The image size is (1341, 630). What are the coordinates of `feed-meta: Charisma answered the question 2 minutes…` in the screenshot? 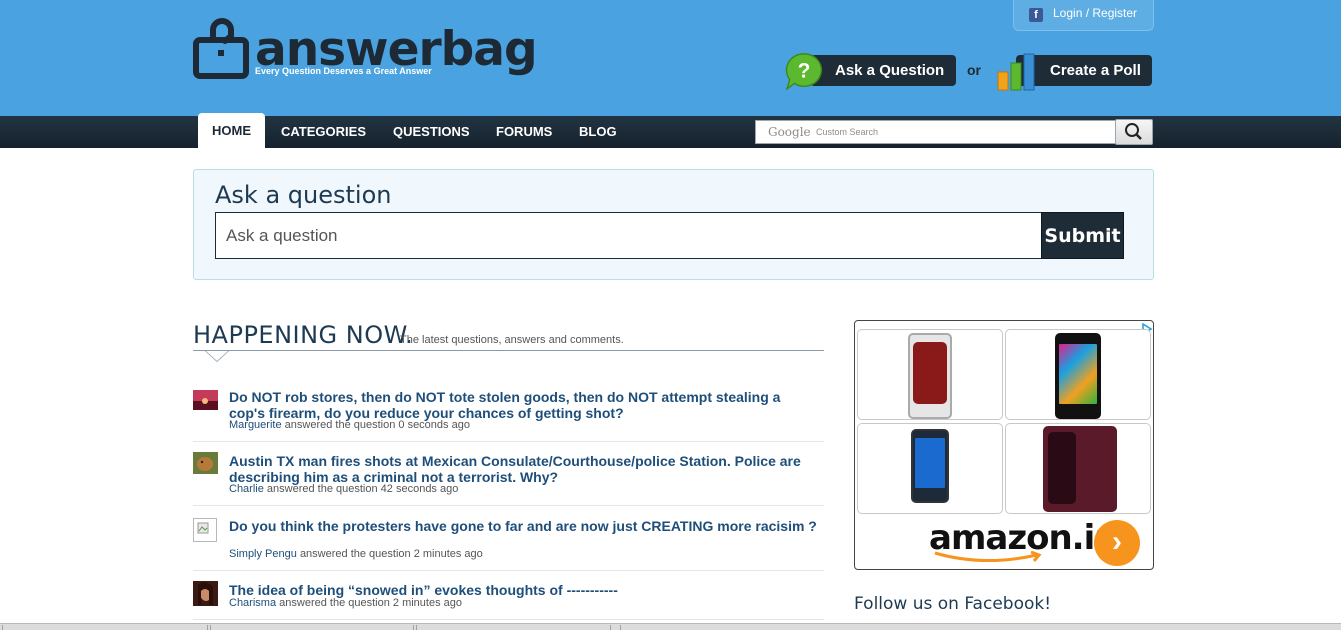 It's located at (345, 603).